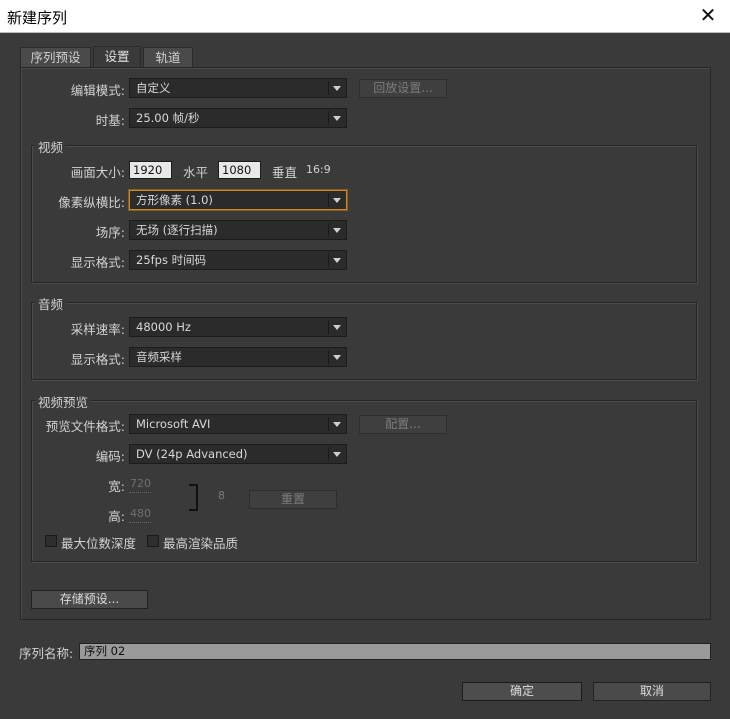 The width and height of the screenshot is (730, 719). Describe the element at coordinates (522, 691) in the screenshot. I see `ok-button: 确定` at that location.